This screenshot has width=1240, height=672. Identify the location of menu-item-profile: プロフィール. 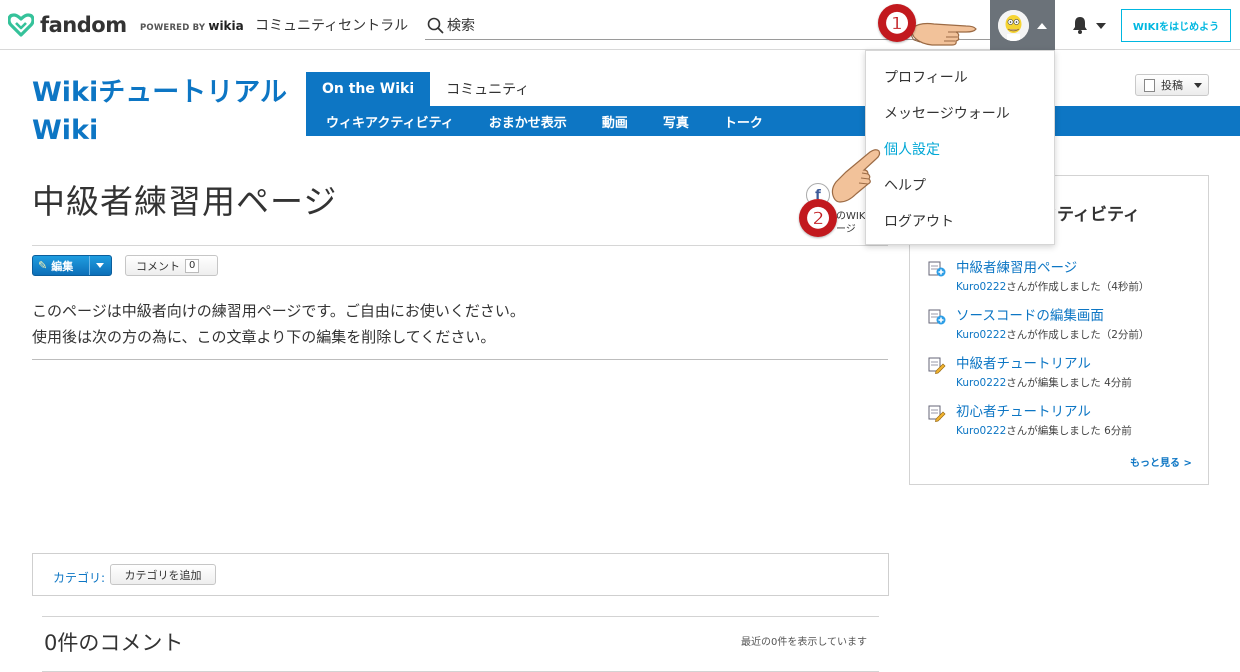
(926, 77).